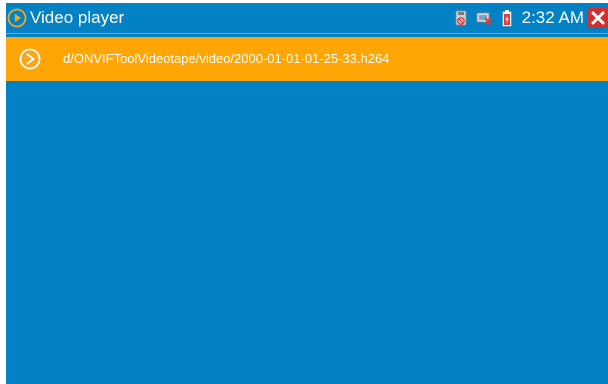 The width and height of the screenshot is (608, 384). Describe the element at coordinates (552, 17) in the screenshot. I see `status-time: 2:32 AM` at that location.